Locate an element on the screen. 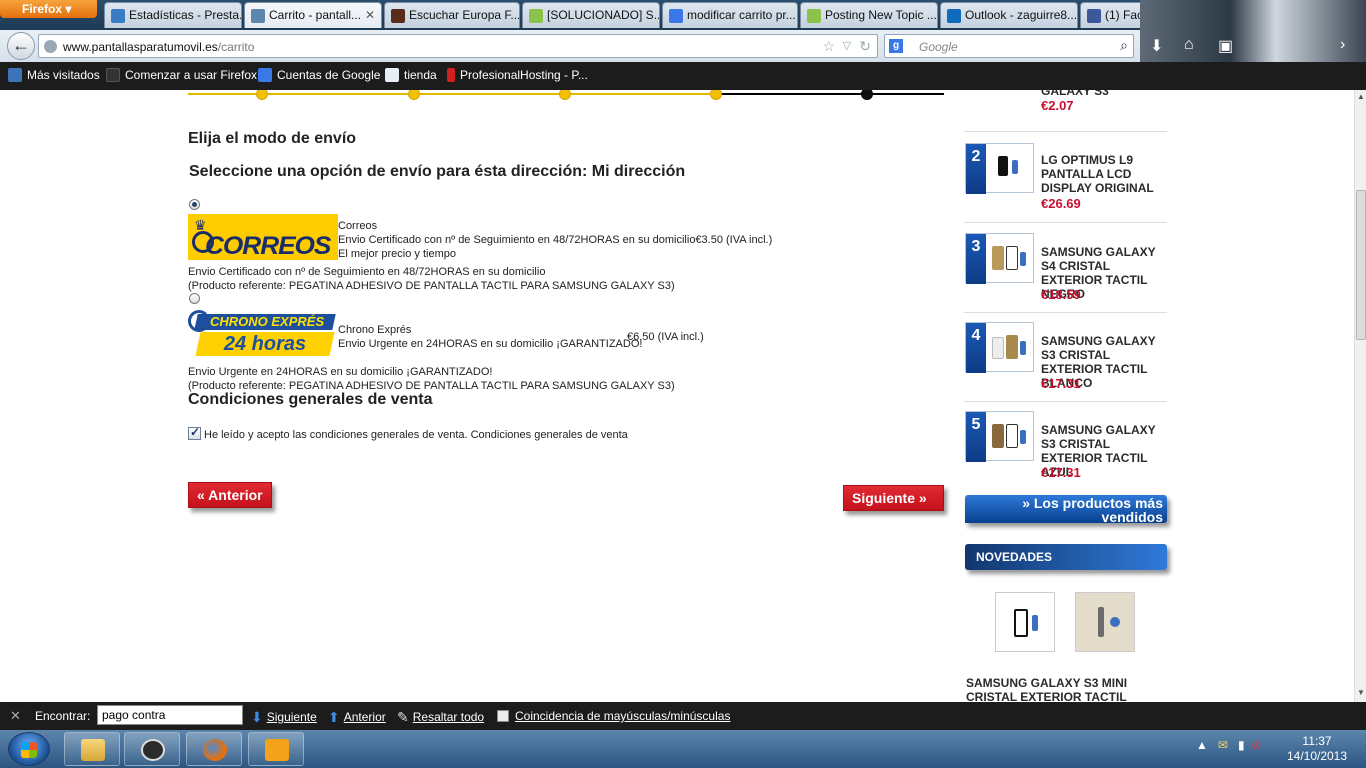 The width and height of the screenshot is (1366, 768). bookmark-icon is located at coordinates (15, 75).